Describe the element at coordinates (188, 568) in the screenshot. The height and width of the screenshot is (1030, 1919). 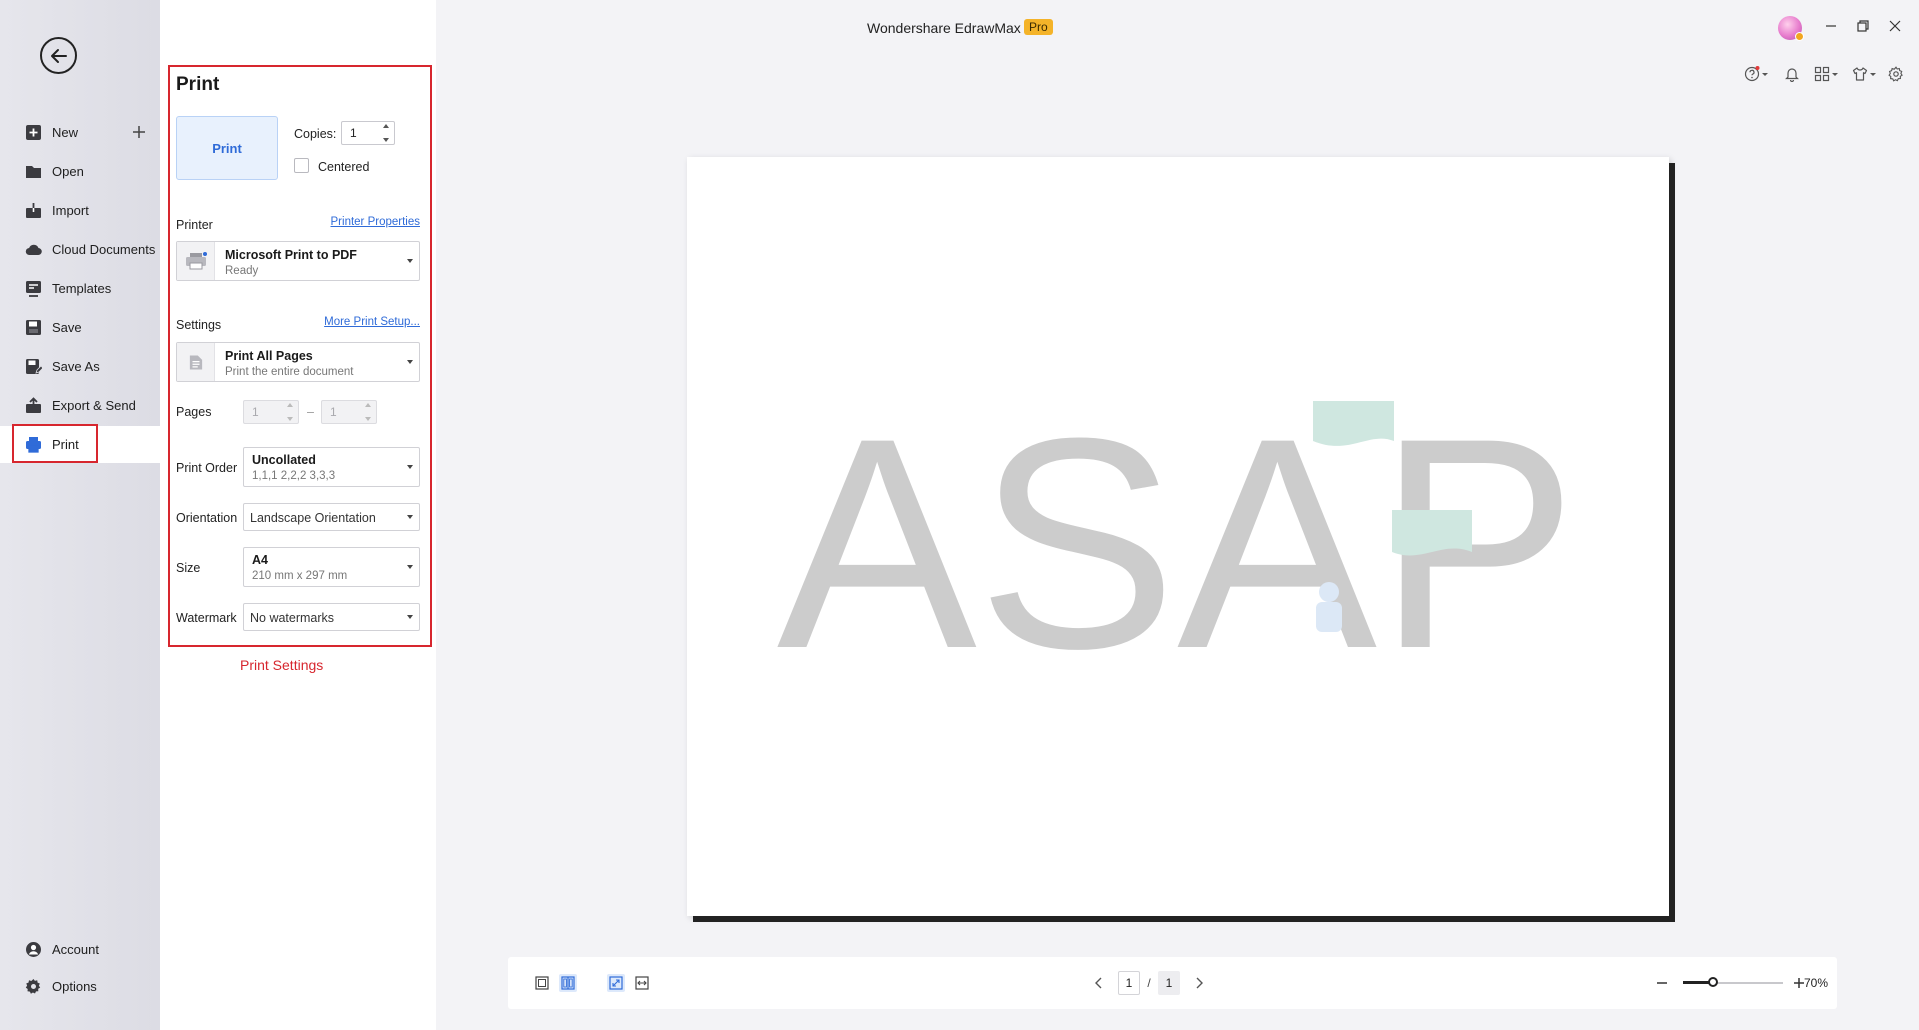
I see `size-label: Size` at that location.